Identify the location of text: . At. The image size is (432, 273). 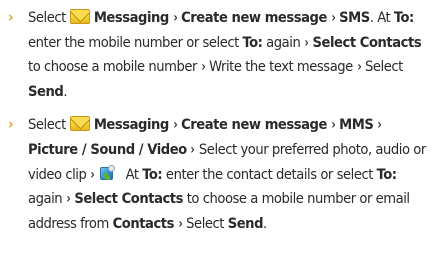
(381, 17).